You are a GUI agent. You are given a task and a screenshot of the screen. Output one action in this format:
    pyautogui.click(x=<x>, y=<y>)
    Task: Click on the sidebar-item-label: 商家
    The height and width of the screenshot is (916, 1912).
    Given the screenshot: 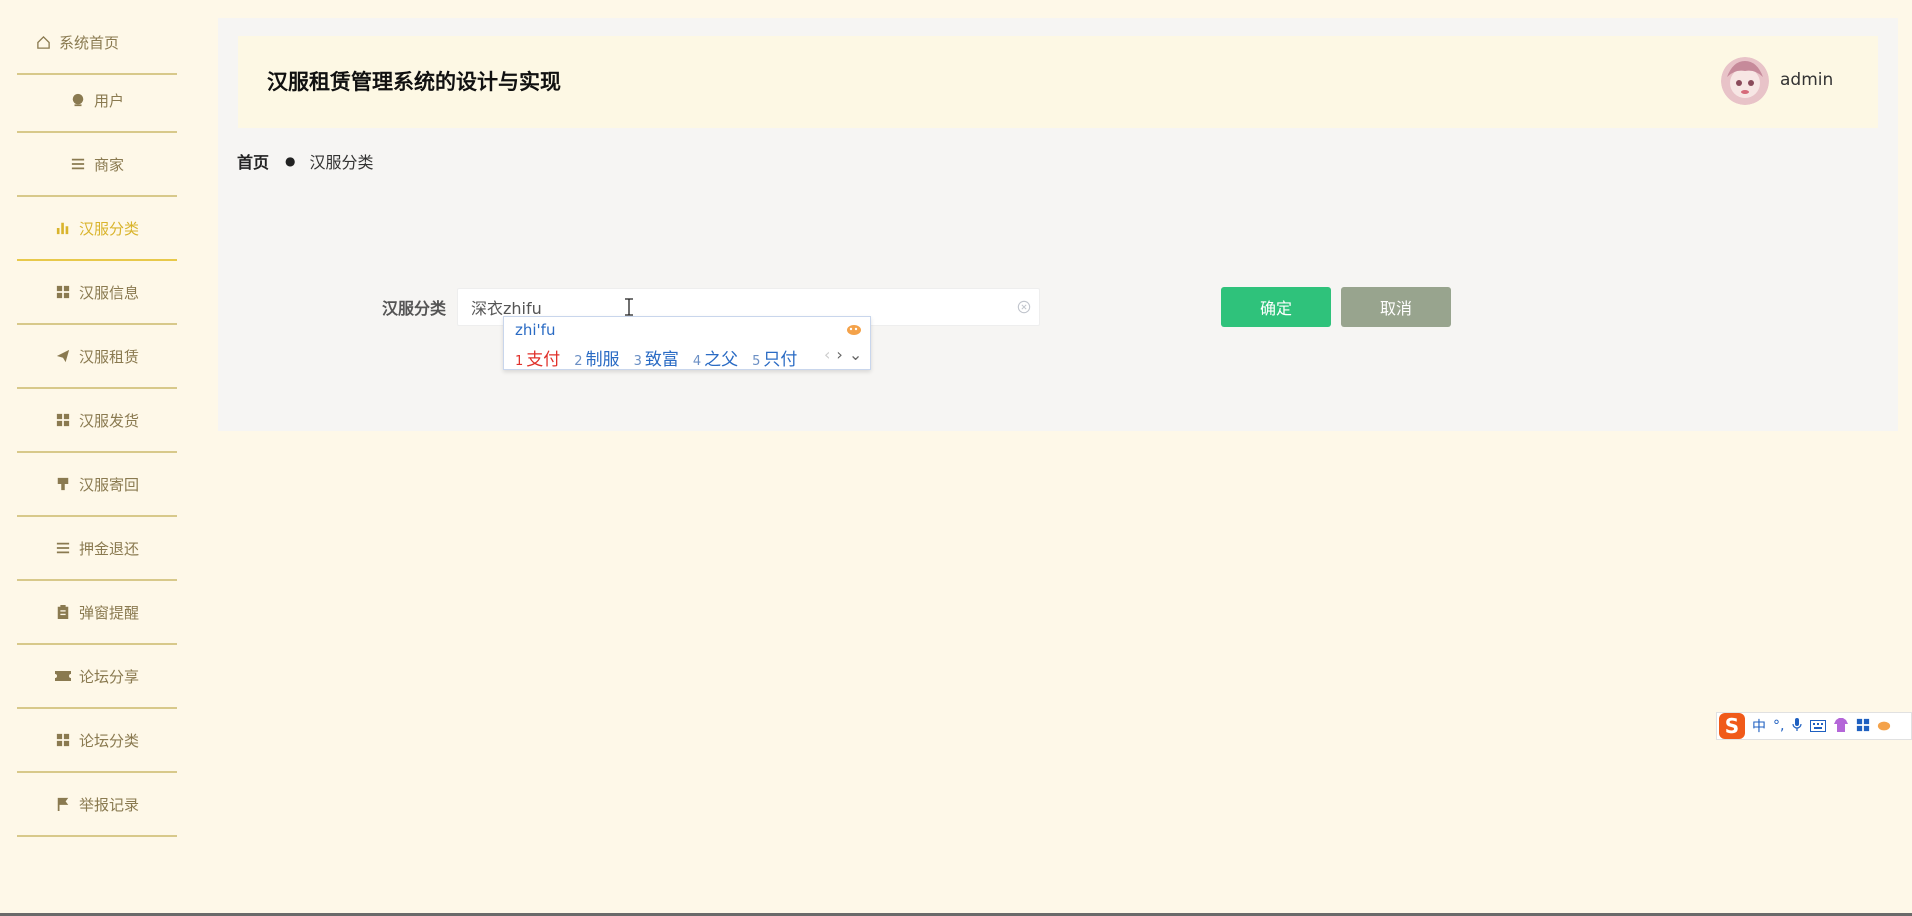 What is the action you would take?
    pyautogui.click(x=108, y=164)
    